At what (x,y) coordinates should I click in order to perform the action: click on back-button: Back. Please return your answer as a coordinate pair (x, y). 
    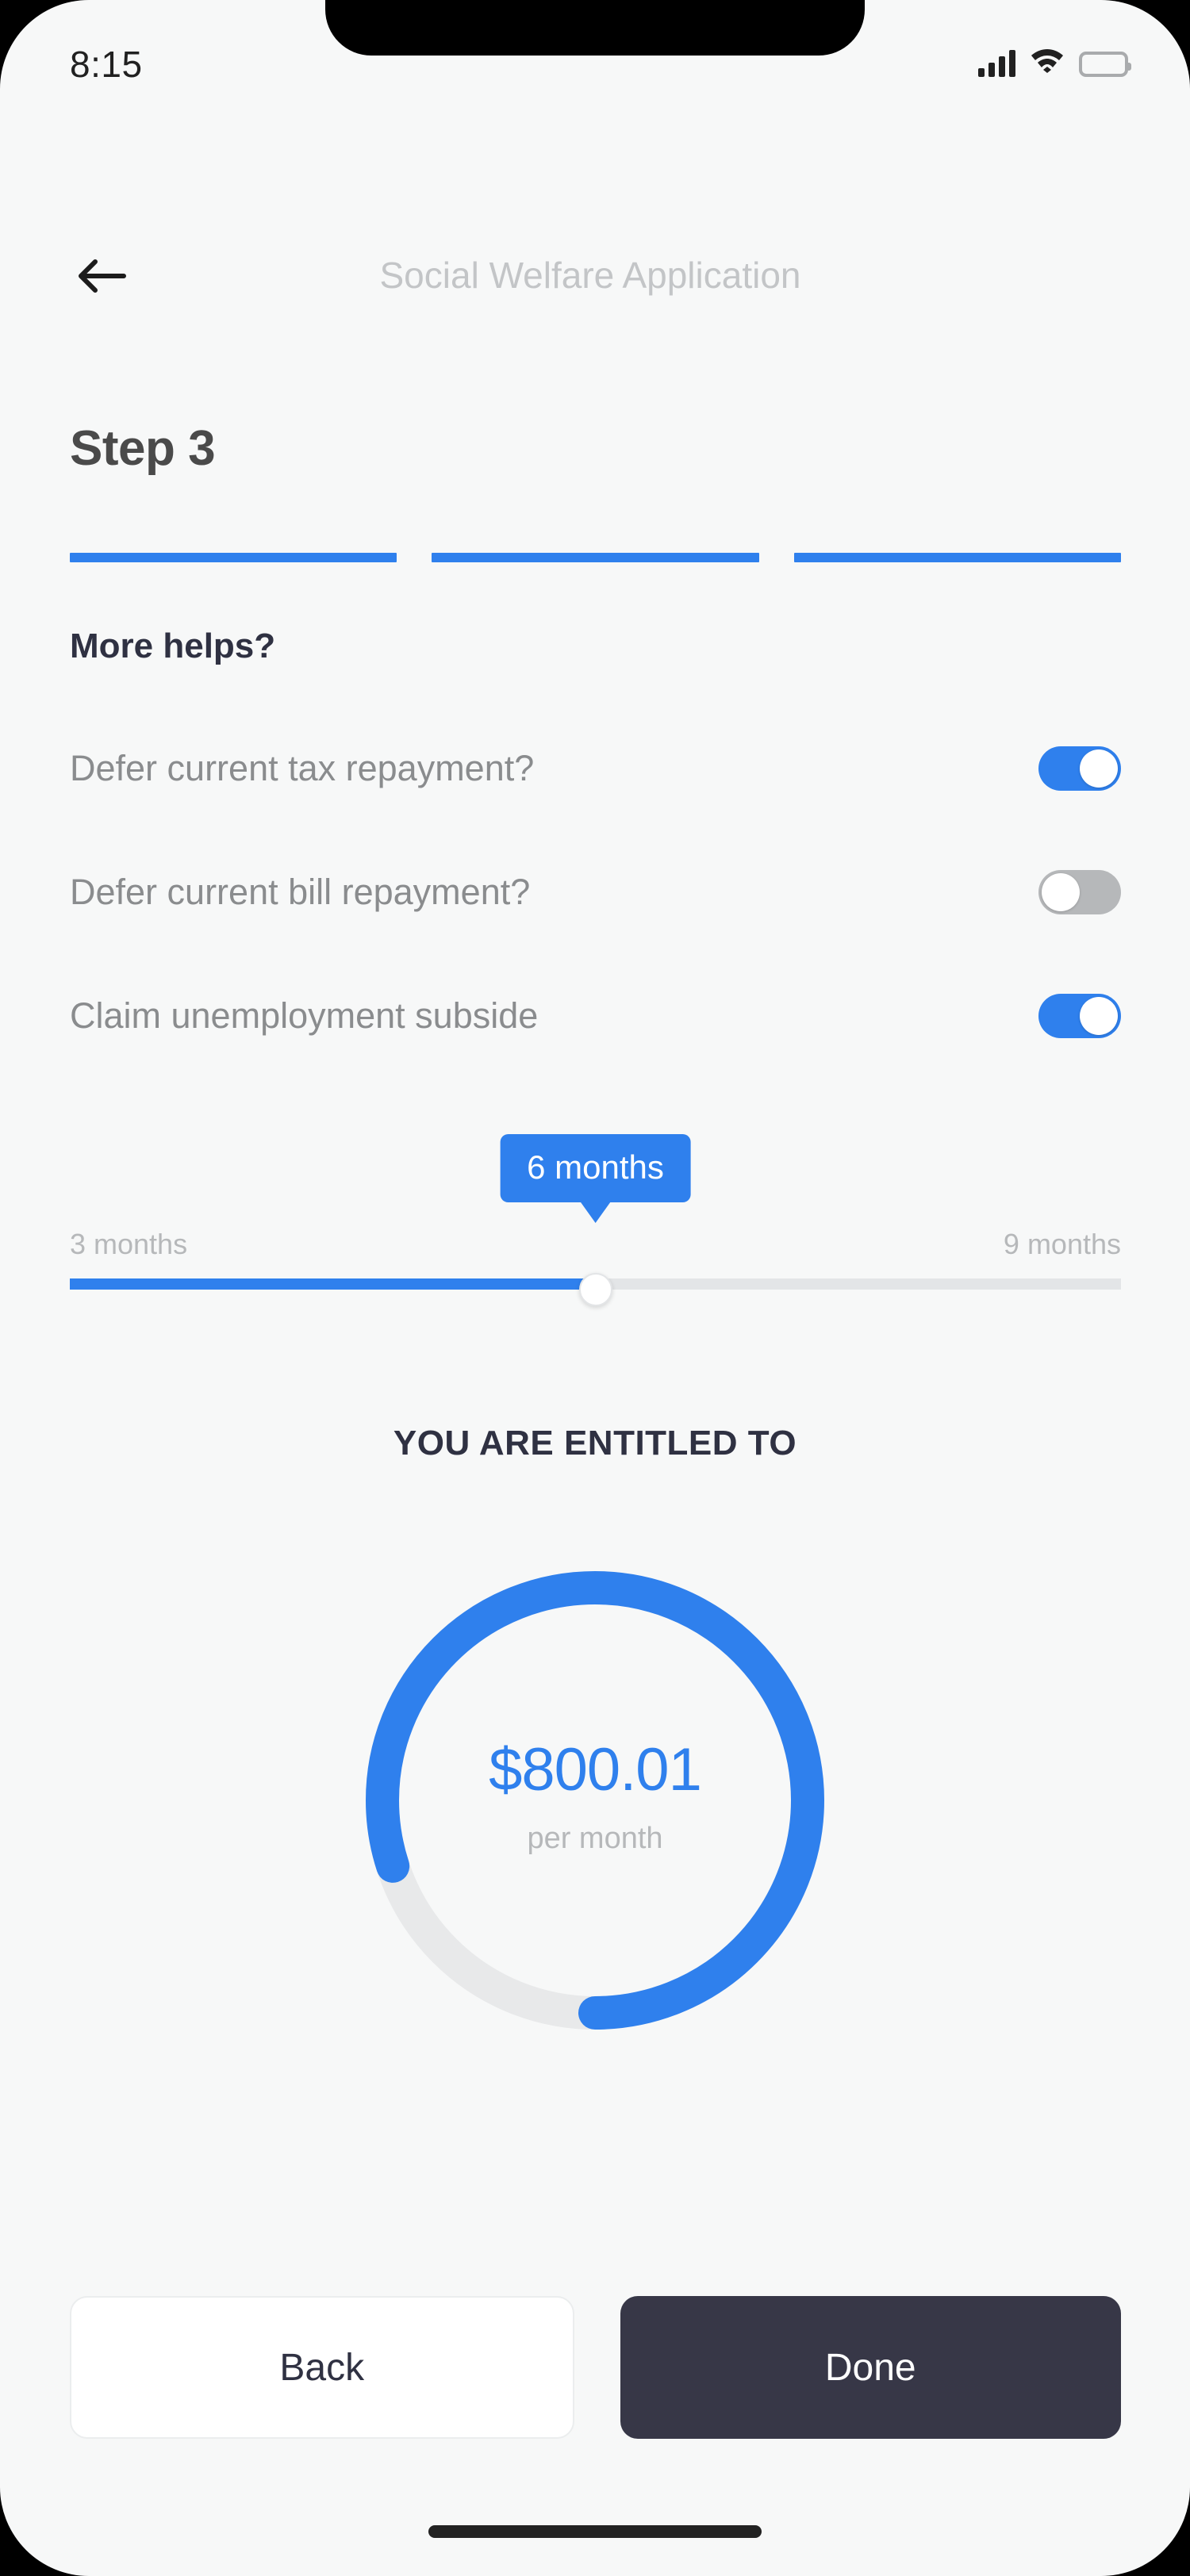
    Looking at the image, I should click on (322, 2367).